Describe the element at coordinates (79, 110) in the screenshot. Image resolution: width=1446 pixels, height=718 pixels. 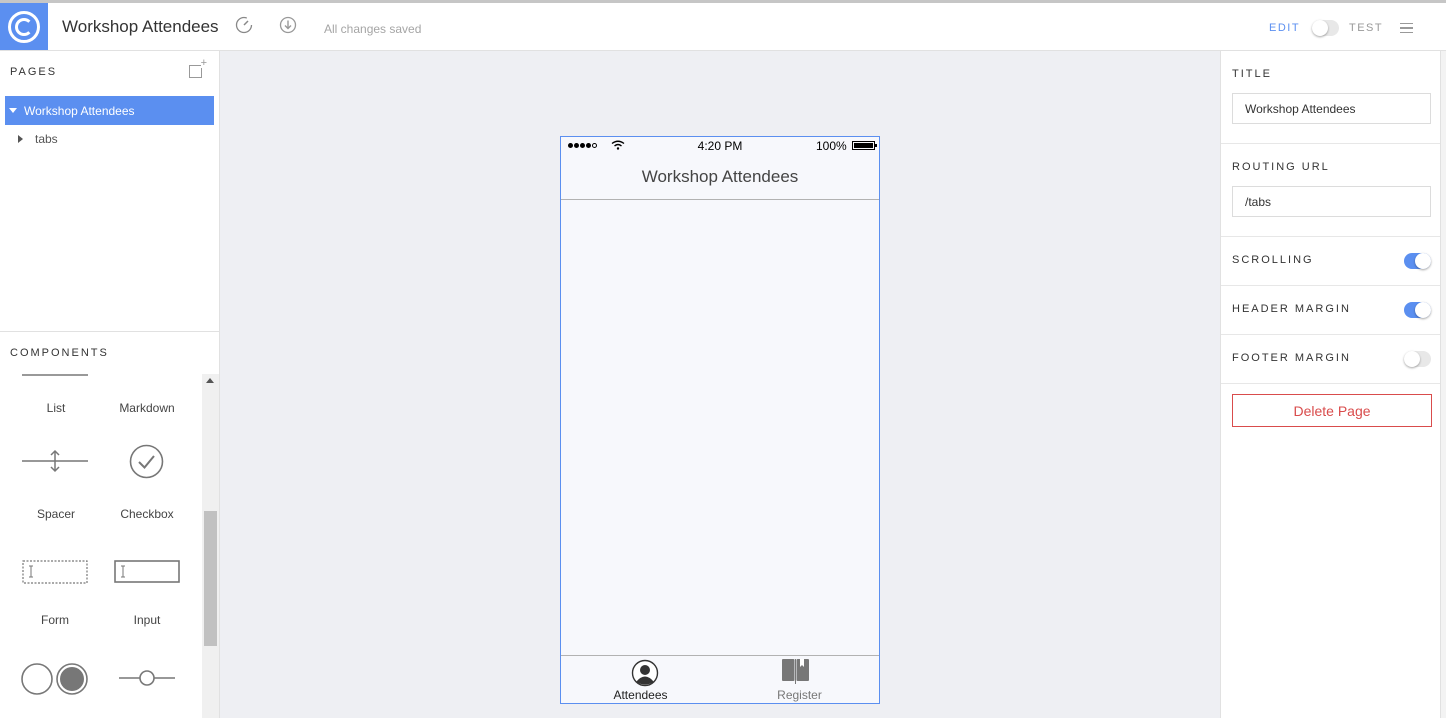
I see `page-item-label: Workshop Attendees` at that location.